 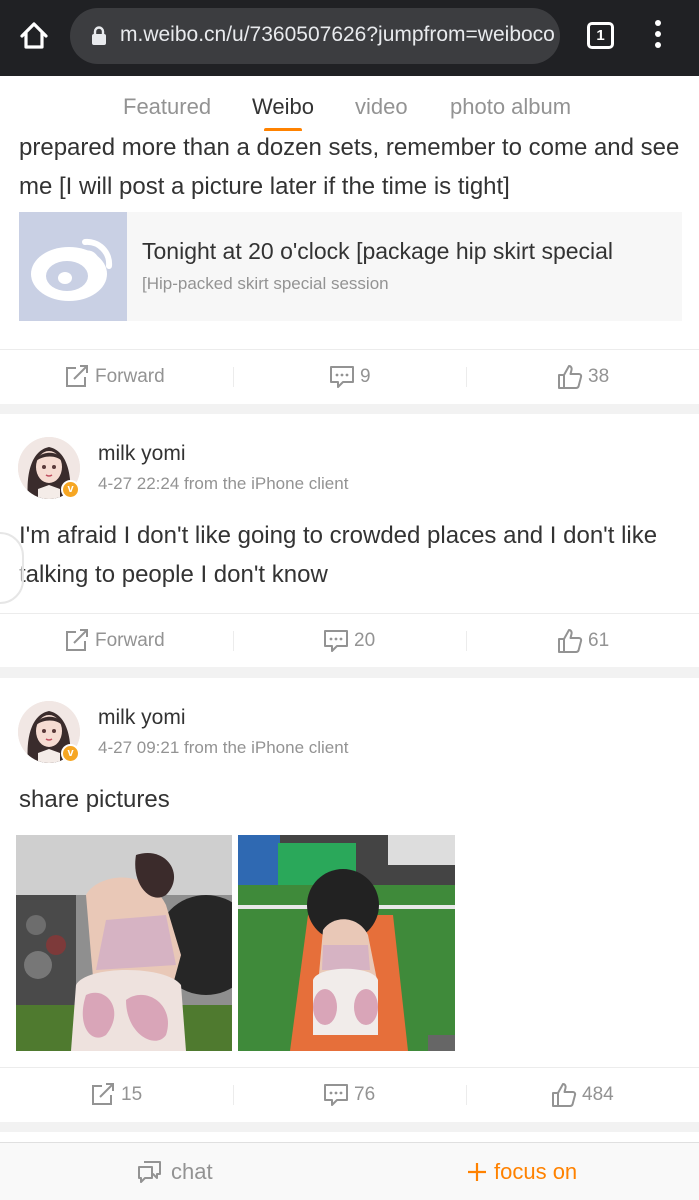 I want to click on bottom-action-bar: chat focus on, so click(x=349, y=1171).